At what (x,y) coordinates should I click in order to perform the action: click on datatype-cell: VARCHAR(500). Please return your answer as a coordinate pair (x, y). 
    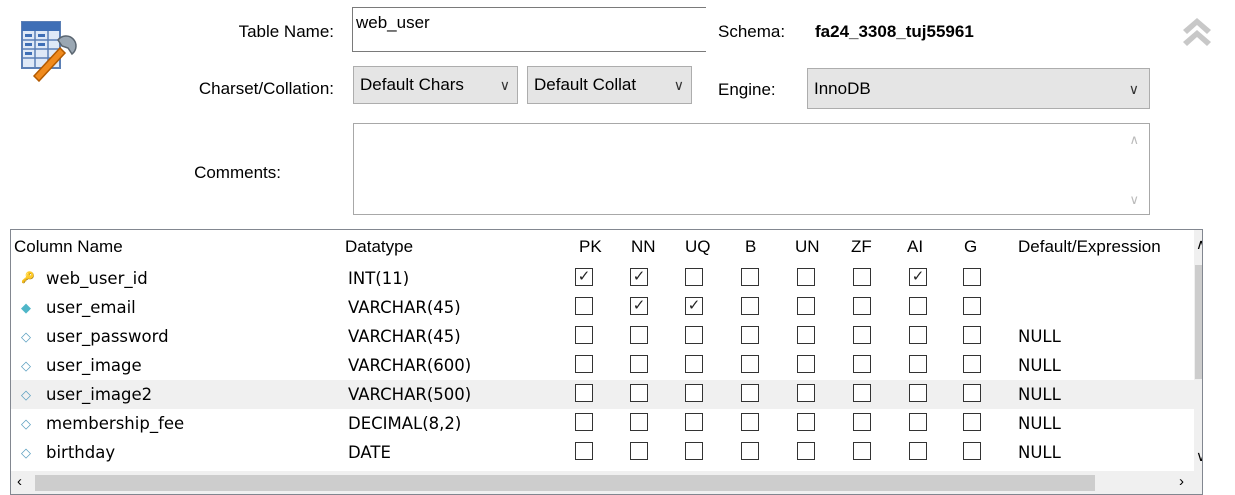
    Looking at the image, I should click on (409, 394).